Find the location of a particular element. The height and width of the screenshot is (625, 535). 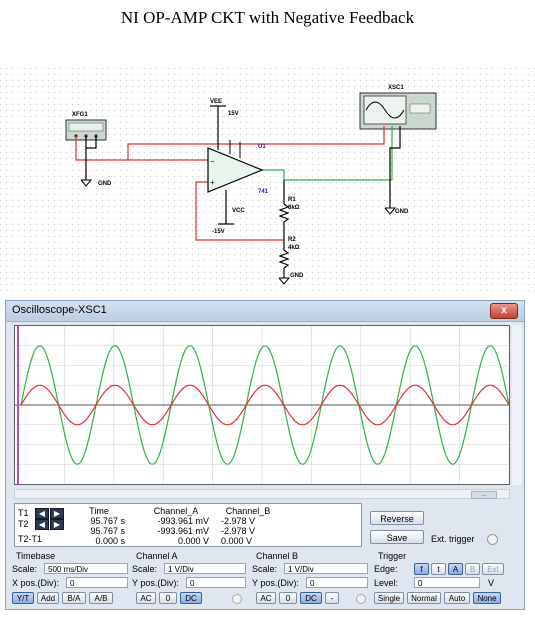

r2-label: R2 is located at coordinates (292, 240).